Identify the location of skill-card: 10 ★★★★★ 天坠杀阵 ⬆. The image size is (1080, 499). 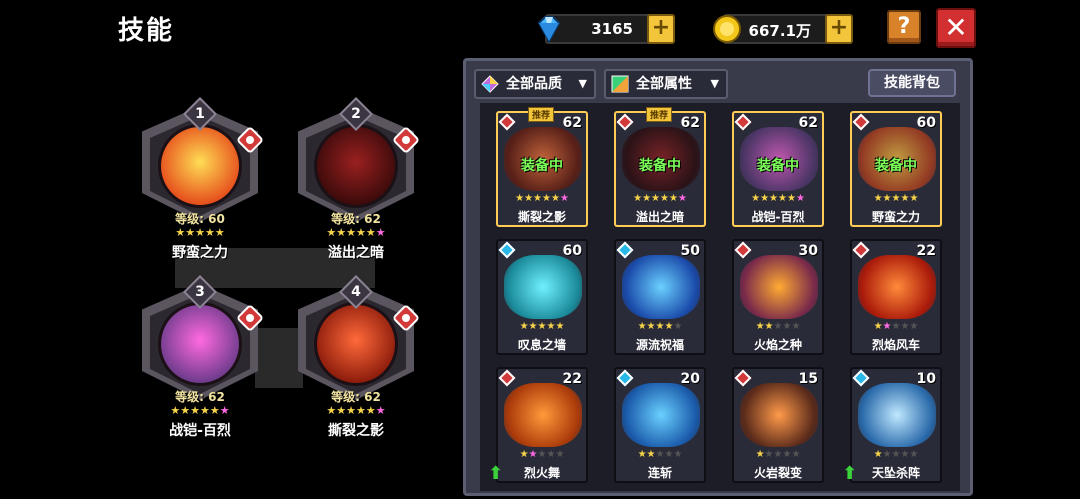
(892, 425).